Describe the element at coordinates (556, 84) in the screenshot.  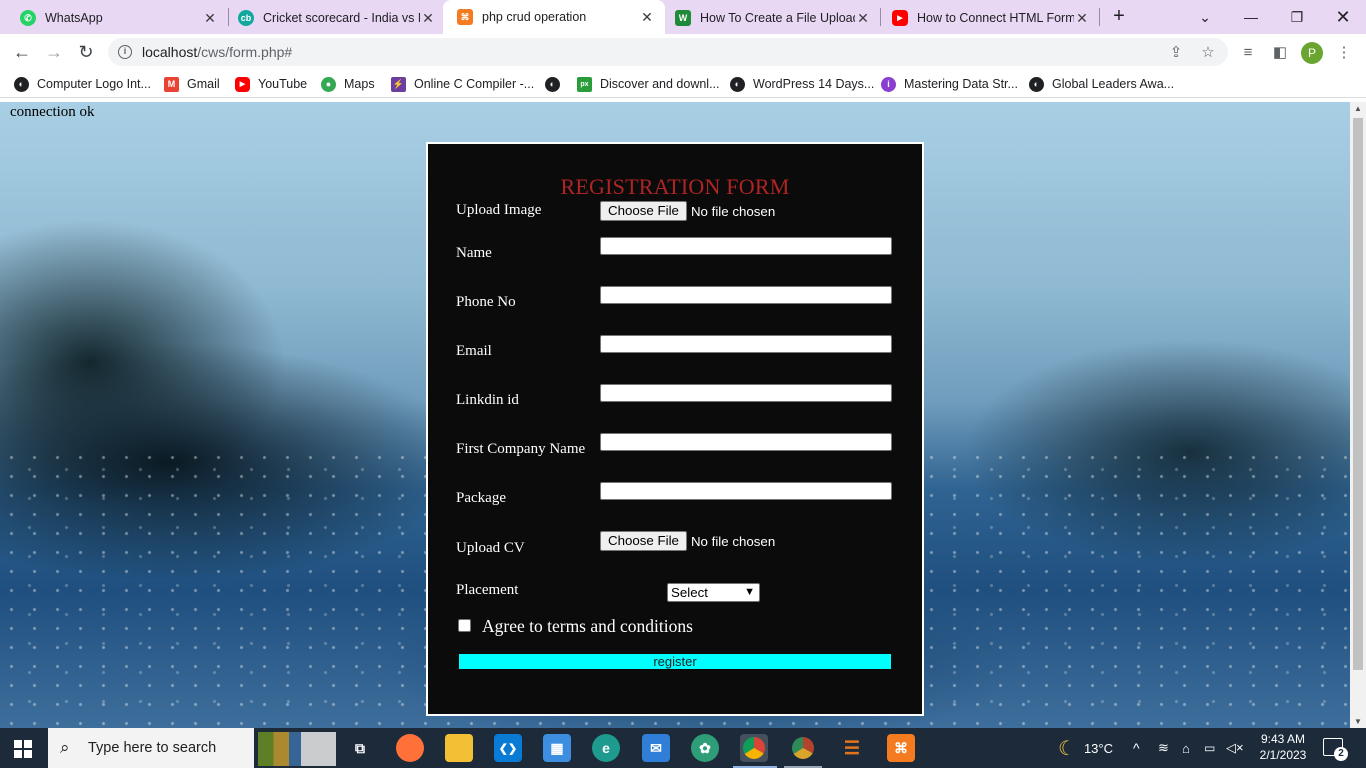
I see `bookmark-globe: ◐` at that location.